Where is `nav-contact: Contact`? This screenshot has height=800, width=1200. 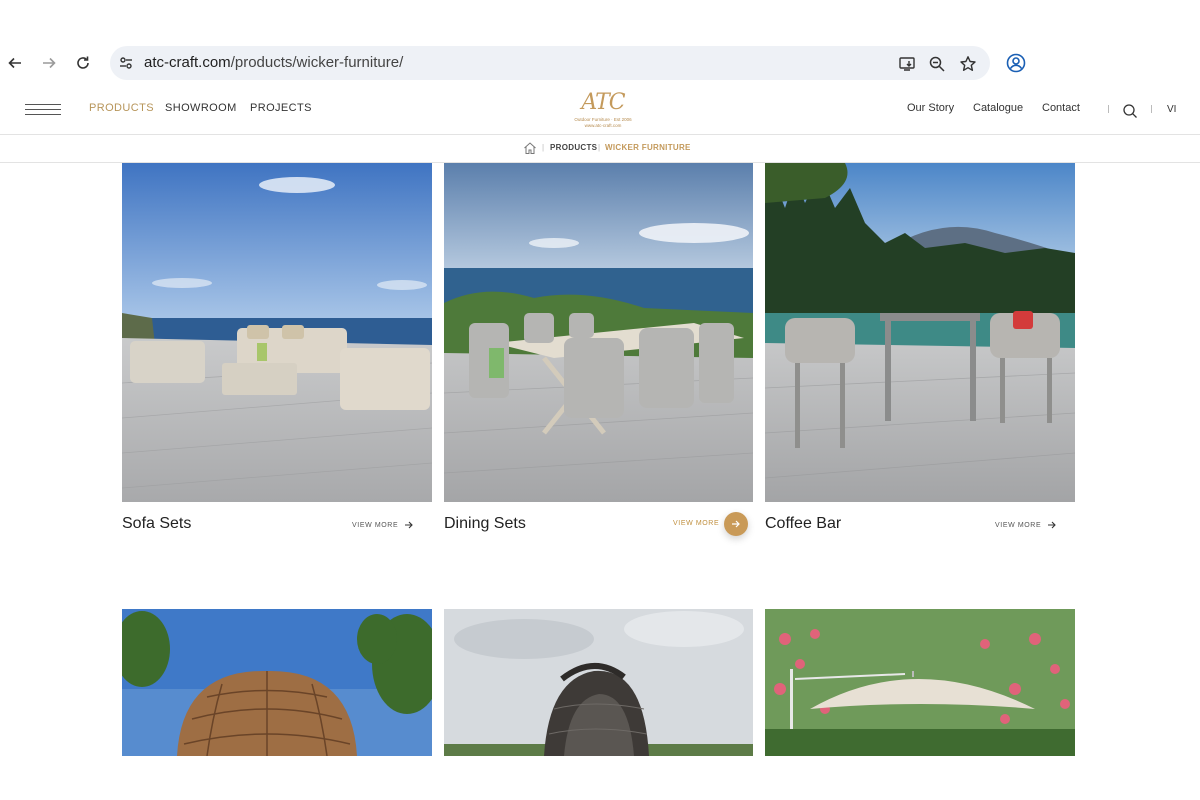 nav-contact: Contact is located at coordinates (1061, 108).